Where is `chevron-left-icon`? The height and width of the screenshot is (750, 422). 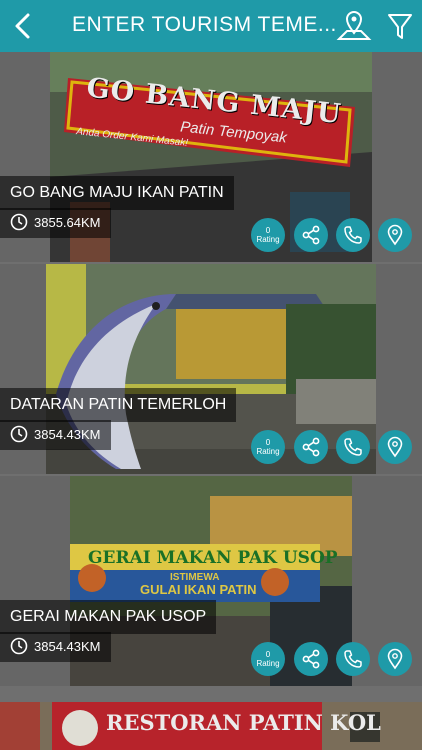
chevron-left-icon is located at coordinates (22, 26).